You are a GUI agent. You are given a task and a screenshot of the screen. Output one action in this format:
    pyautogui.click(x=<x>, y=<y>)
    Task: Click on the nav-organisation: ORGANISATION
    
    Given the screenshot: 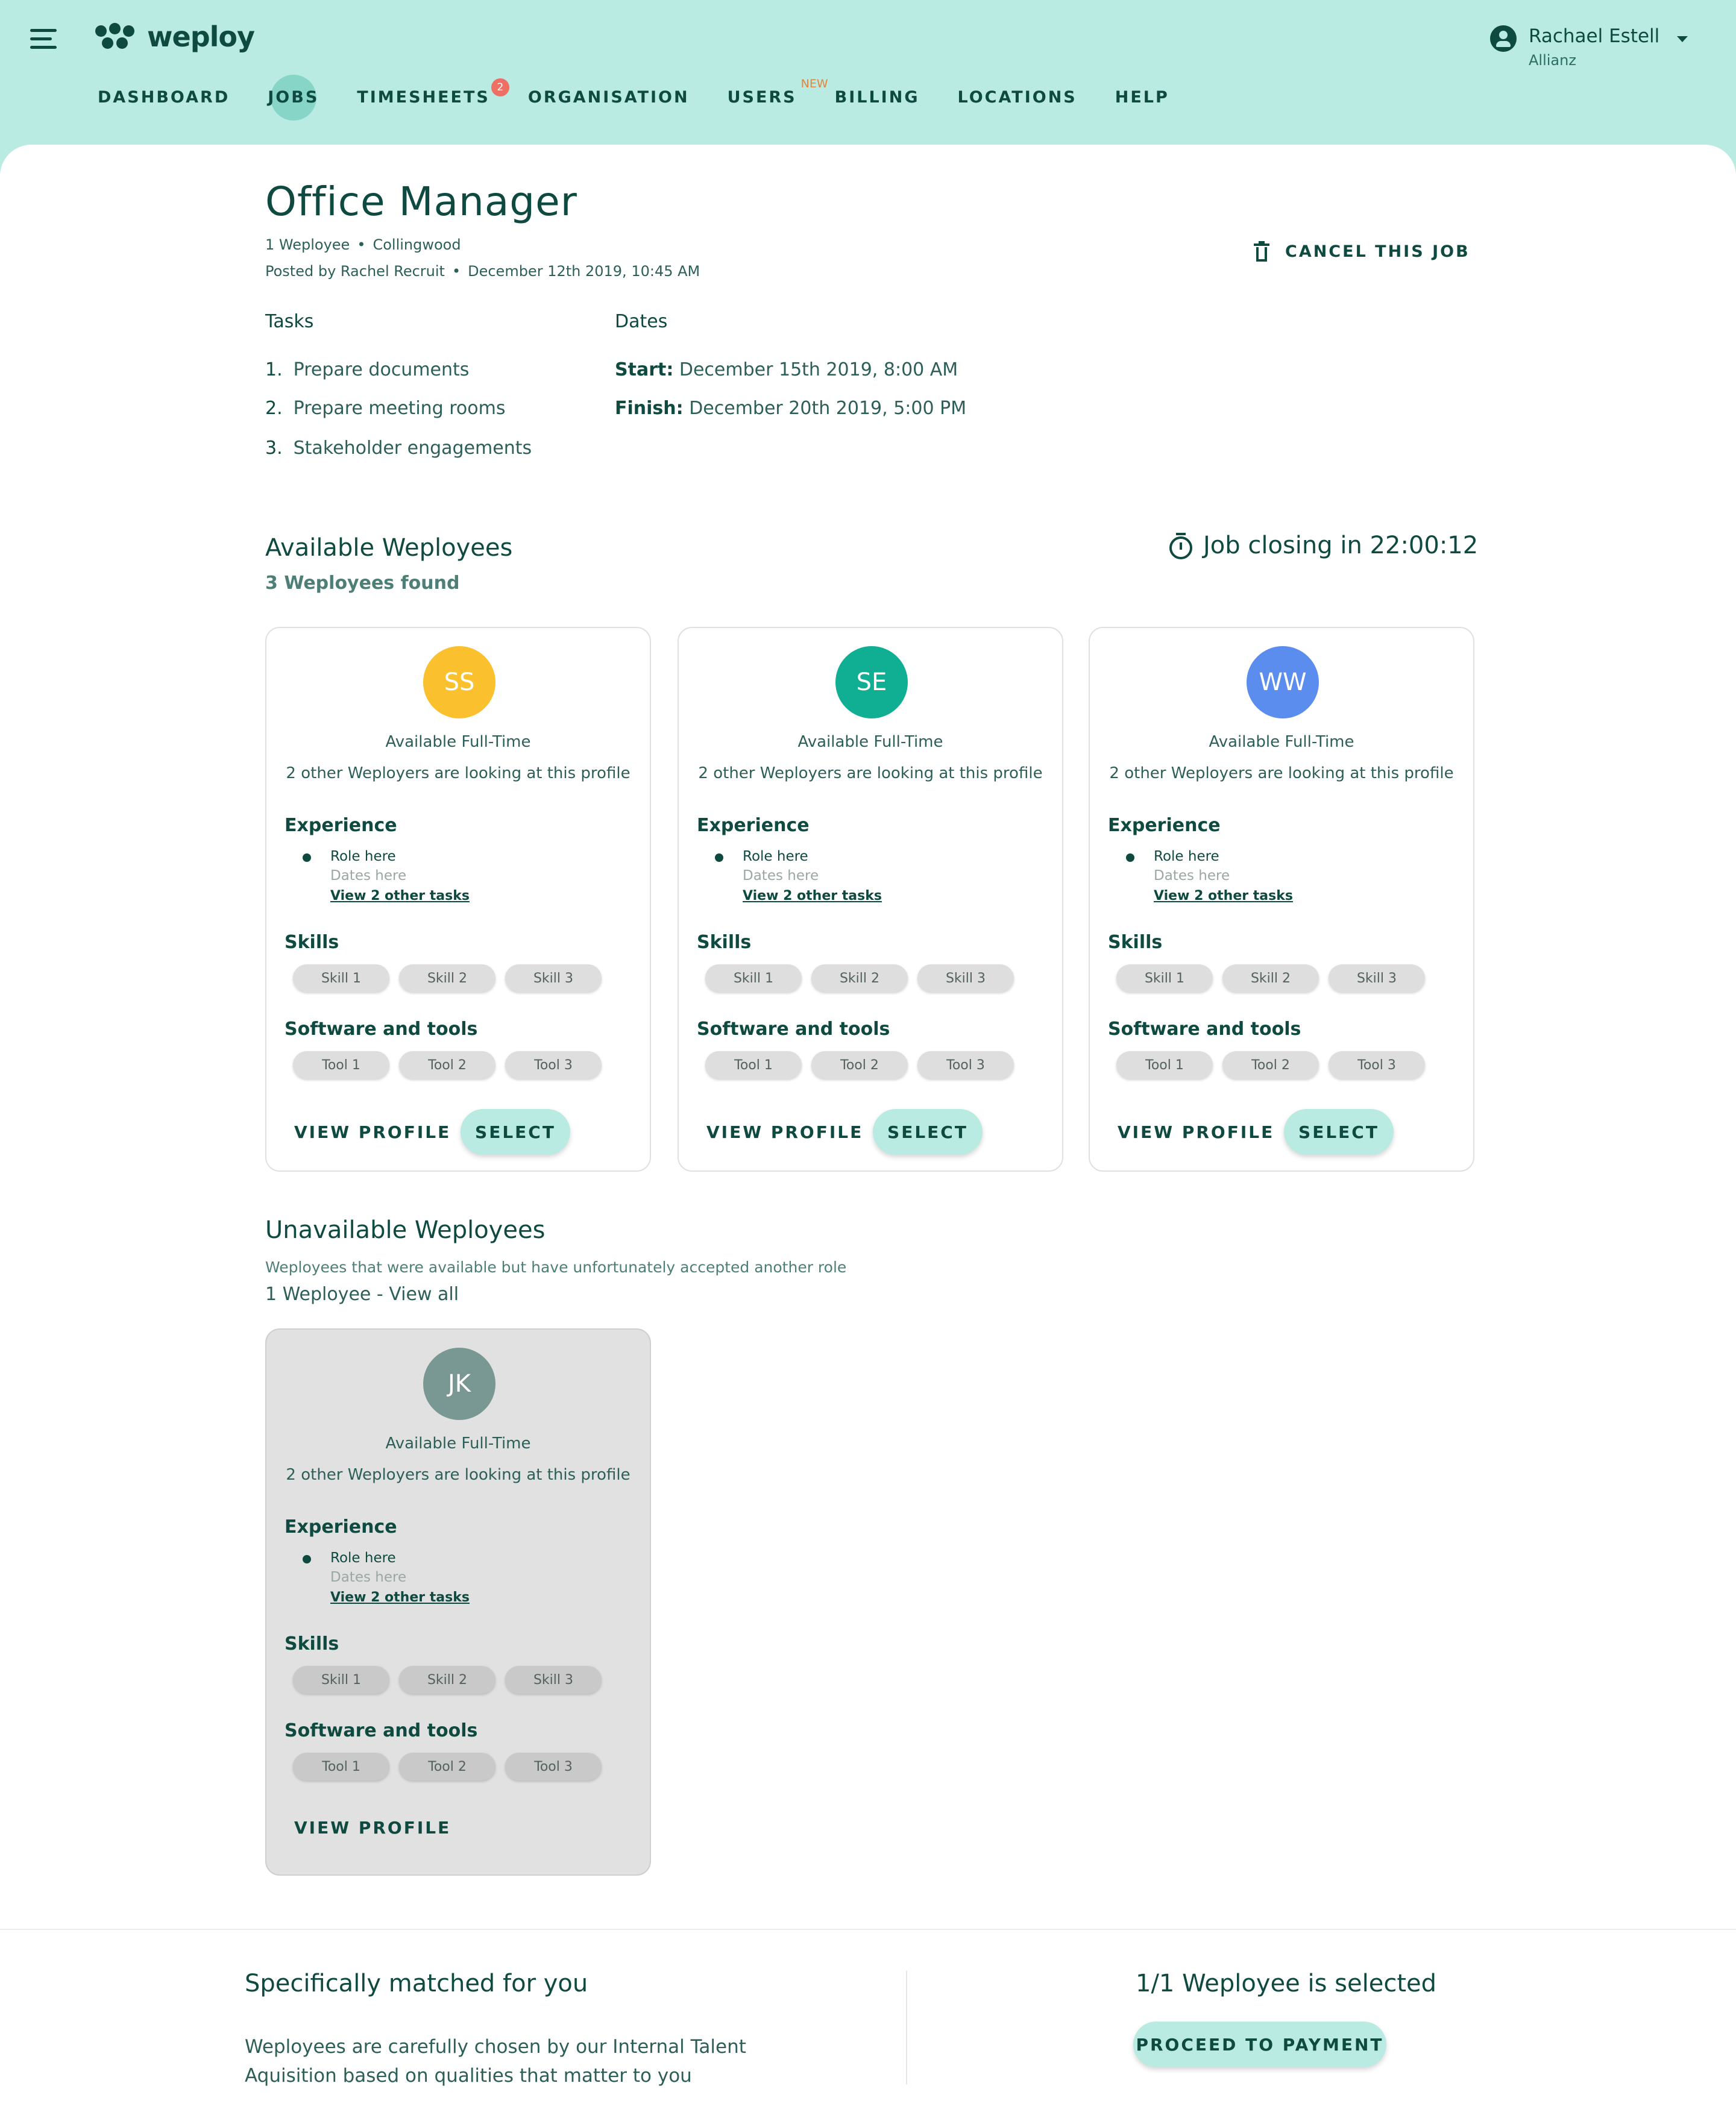 What is the action you would take?
    pyautogui.click(x=609, y=97)
    